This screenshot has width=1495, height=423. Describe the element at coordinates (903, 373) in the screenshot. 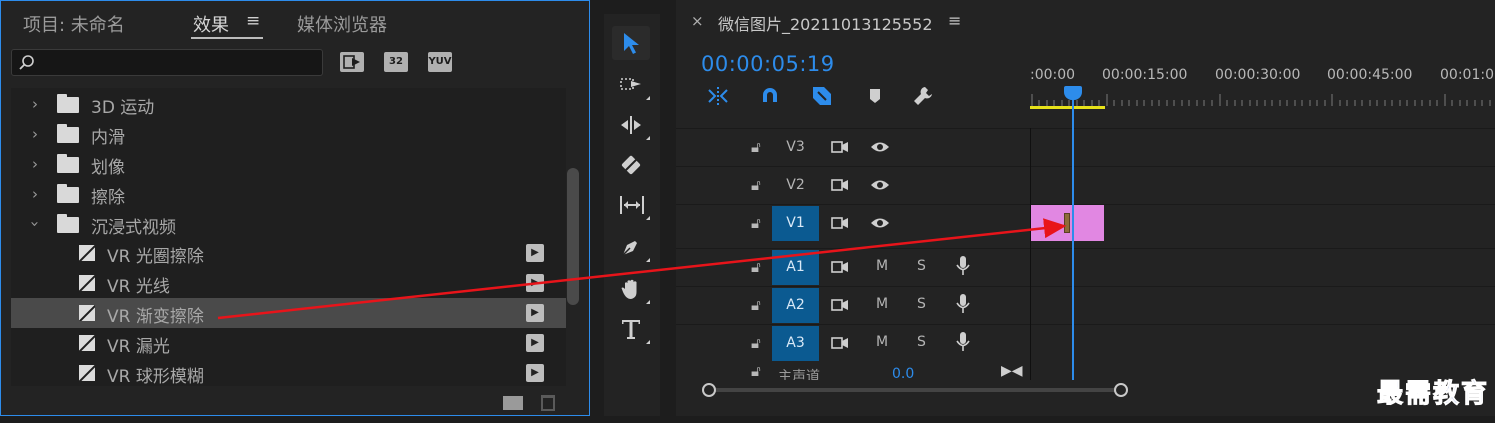

I see `master-volume-value: 0.0` at that location.